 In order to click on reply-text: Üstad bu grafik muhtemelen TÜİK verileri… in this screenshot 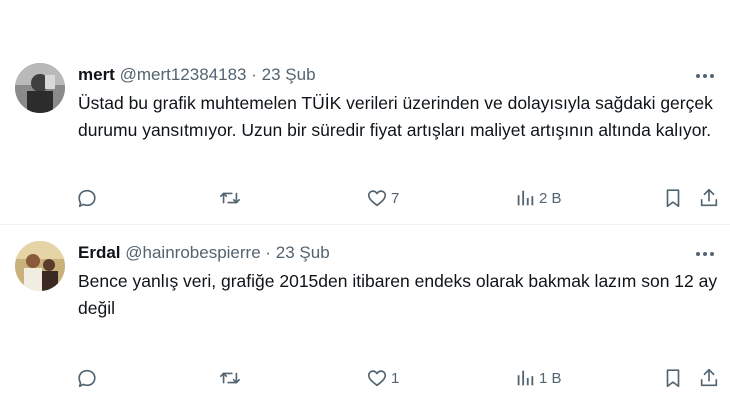, I will do `click(395, 116)`.